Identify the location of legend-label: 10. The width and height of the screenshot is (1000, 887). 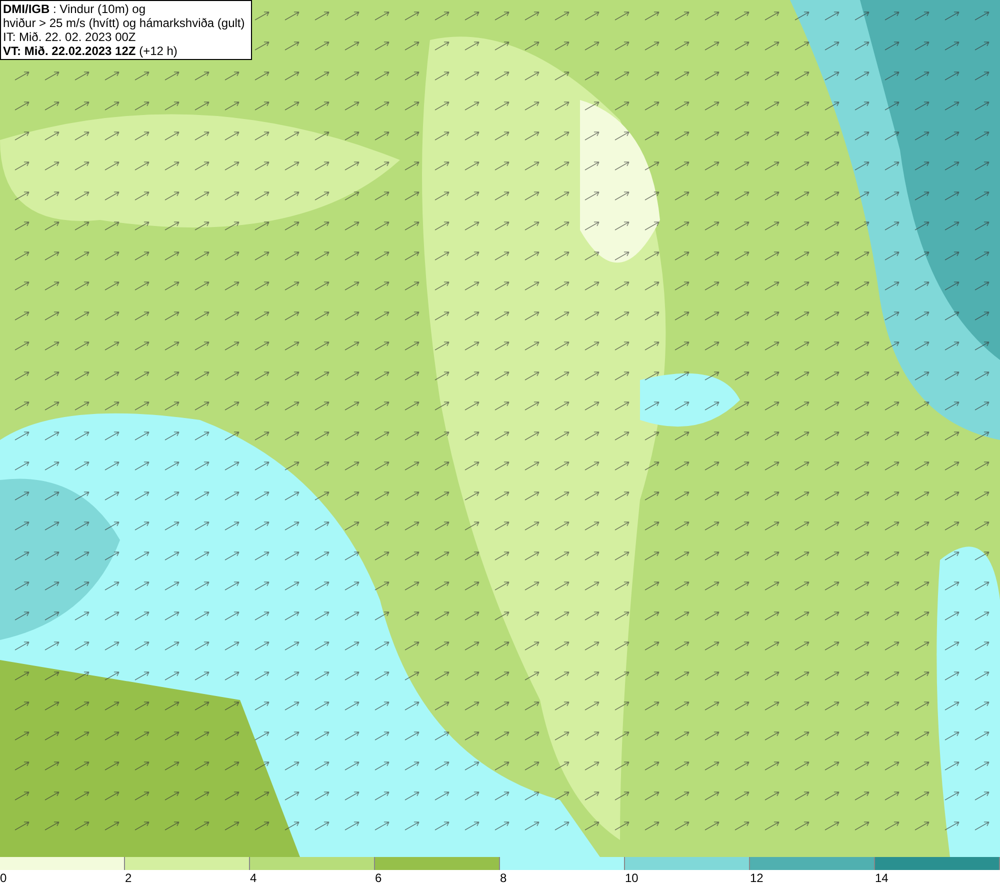
(631, 878).